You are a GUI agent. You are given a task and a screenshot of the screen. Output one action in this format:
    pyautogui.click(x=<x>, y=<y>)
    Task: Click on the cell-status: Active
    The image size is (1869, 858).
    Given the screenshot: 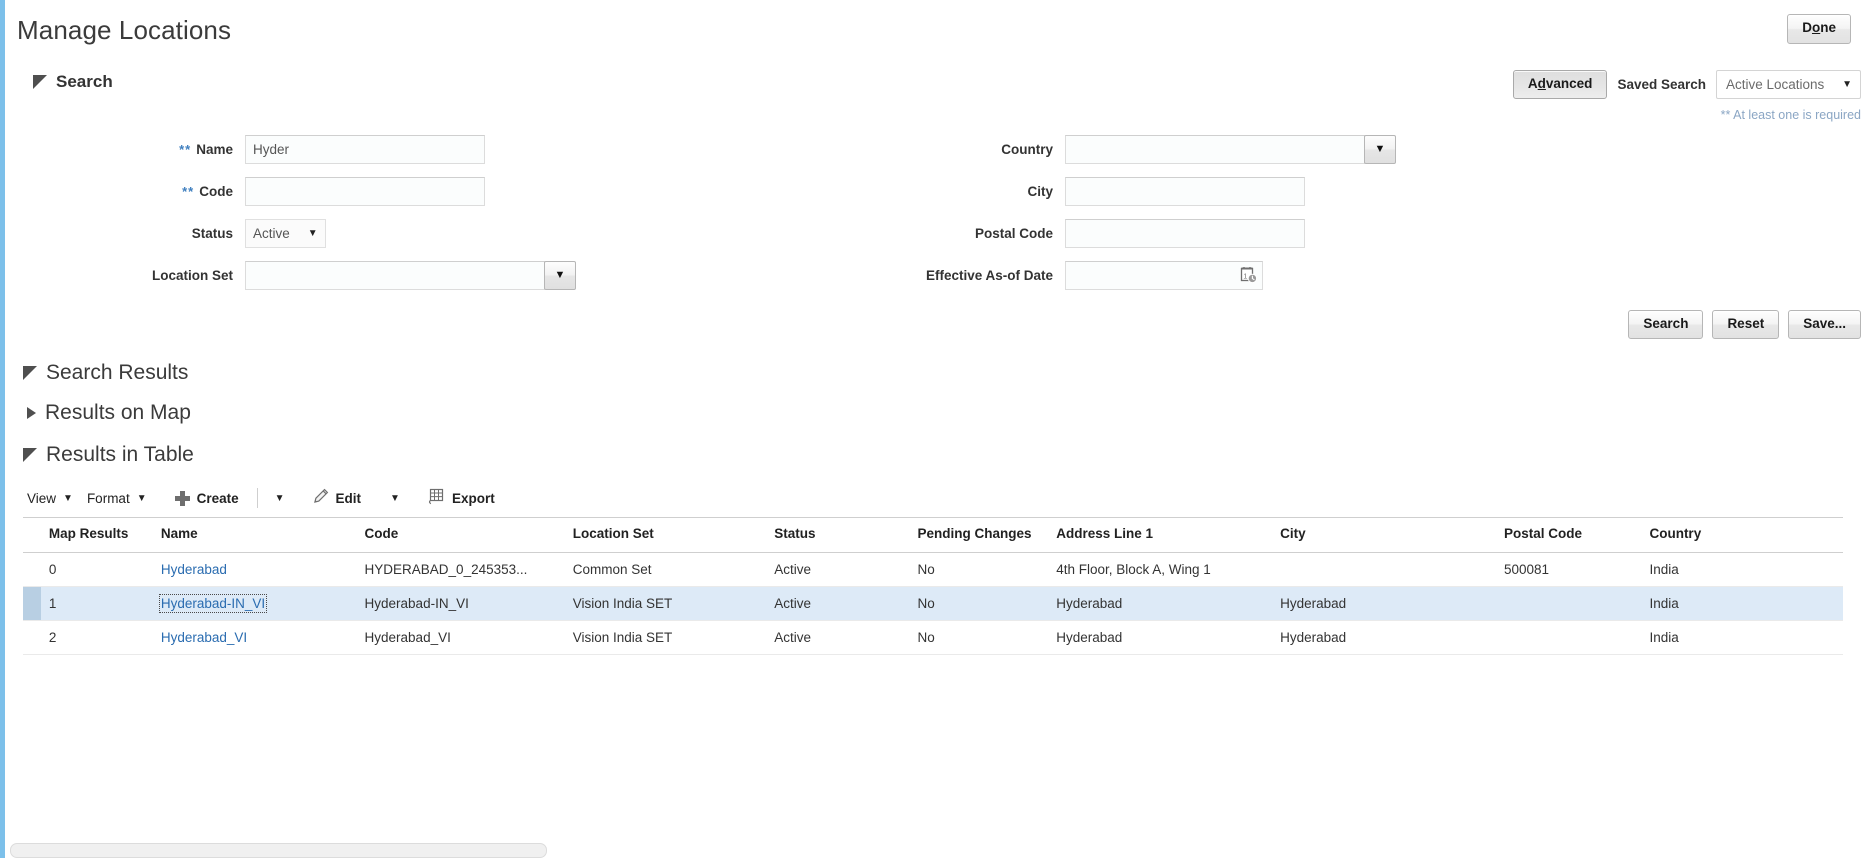 What is the action you would take?
    pyautogui.click(x=838, y=638)
    